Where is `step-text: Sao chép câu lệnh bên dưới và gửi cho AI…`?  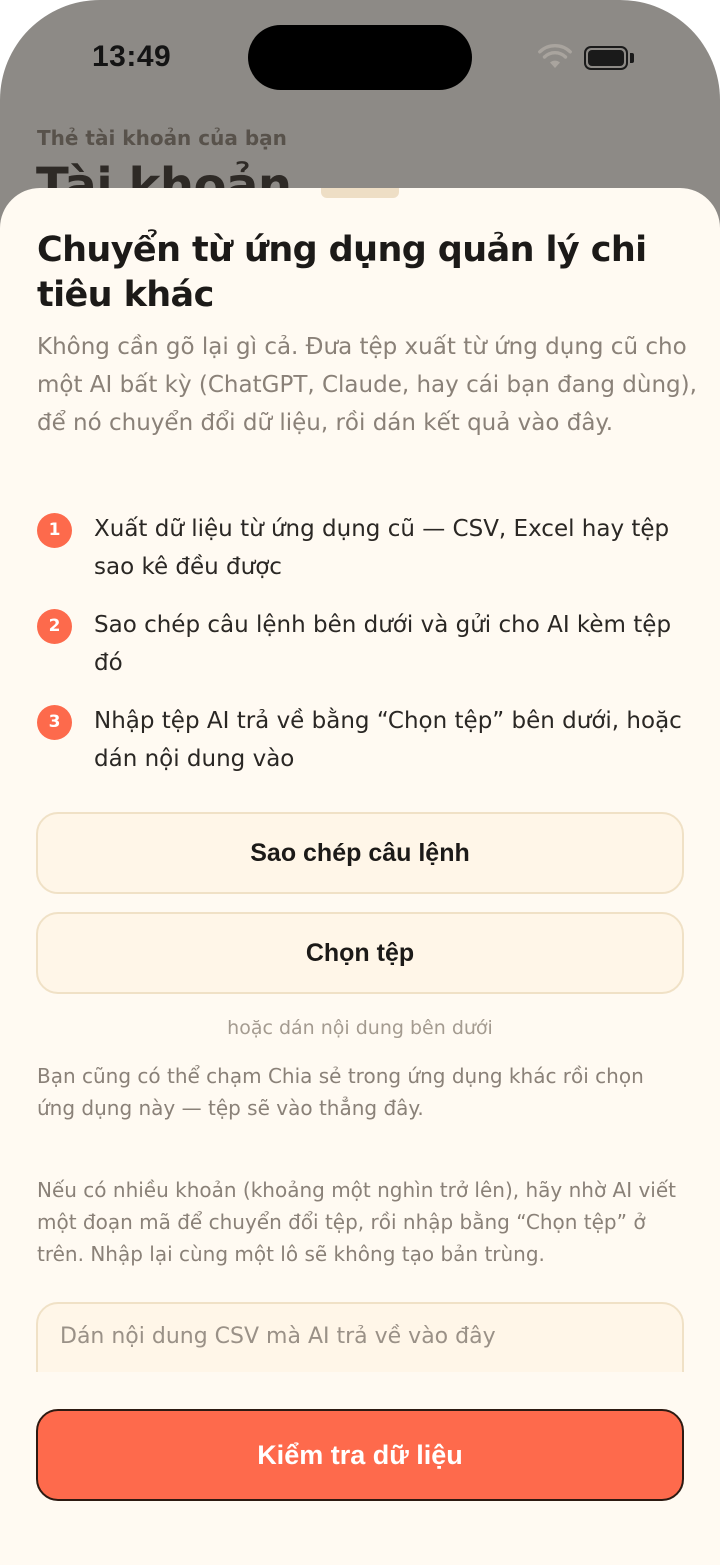 step-text: Sao chép câu lệnh bên dưới và gửi cho AI… is located at coordinates (383, 644).